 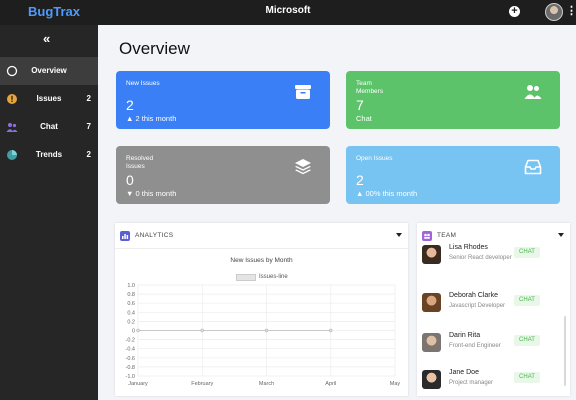 I want to click on y-tick-label: 0.8, so click(x=131, y=295).